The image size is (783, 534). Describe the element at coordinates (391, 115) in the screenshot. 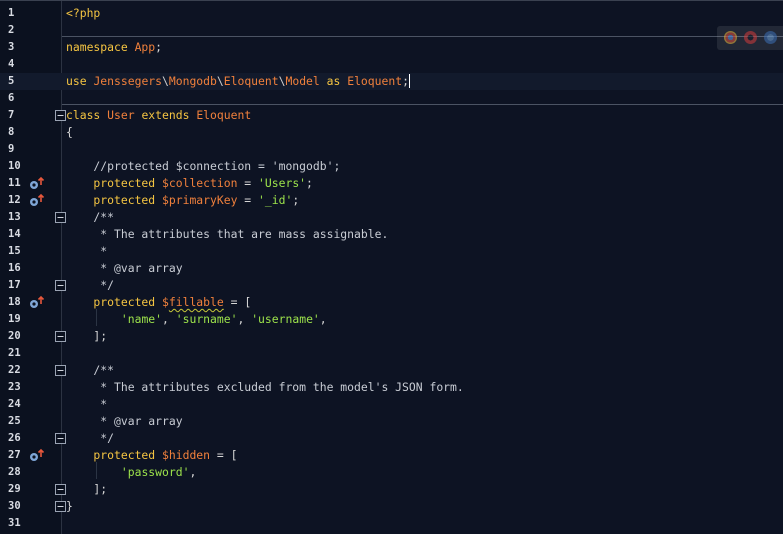

I see `code-line: 7 class User extends Eloquent` at that location.